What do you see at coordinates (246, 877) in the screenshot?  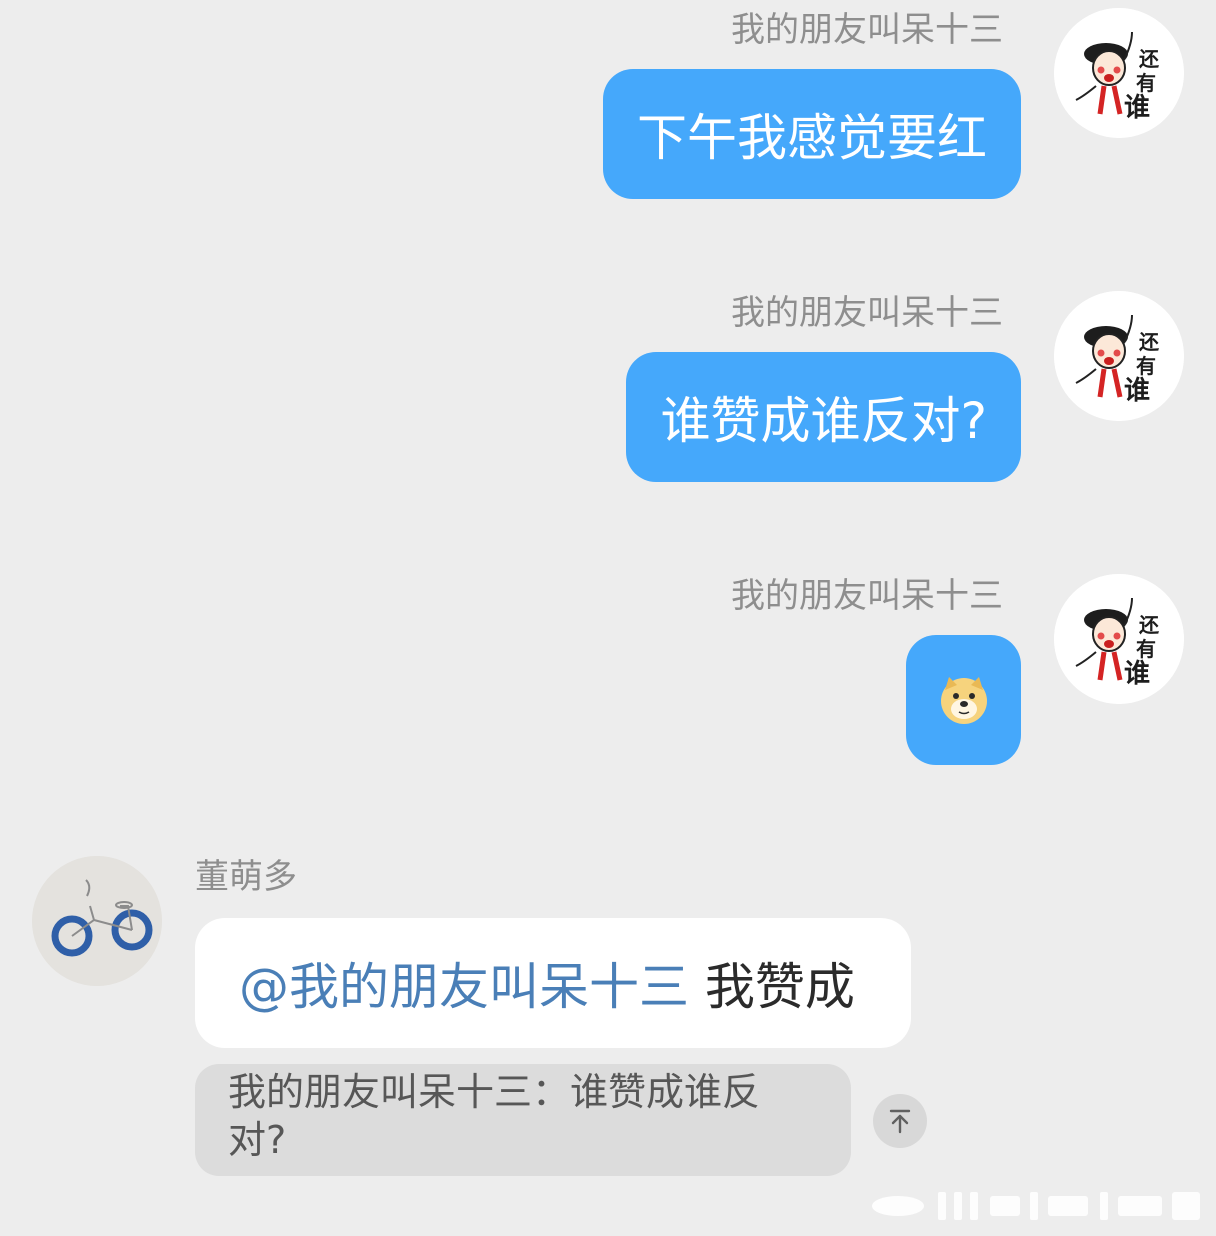 I see `sender-name: 董萌多` at bounding box center [246, 877].